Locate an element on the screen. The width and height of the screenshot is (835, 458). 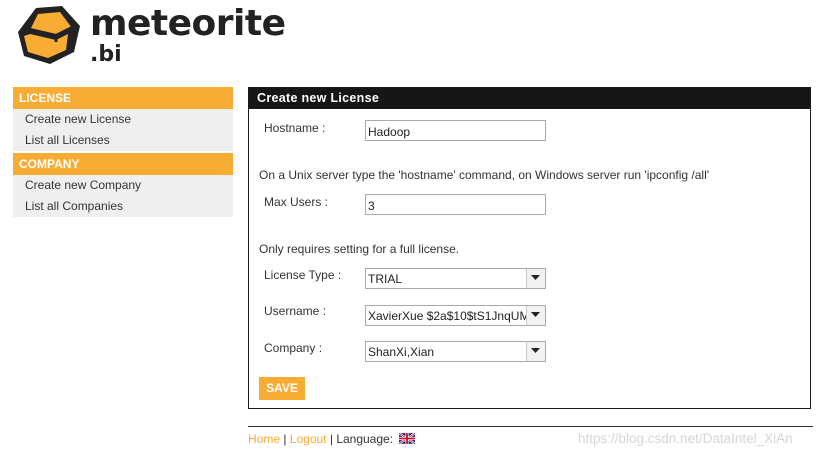
hostname-input is located at coordinates (455, 130).